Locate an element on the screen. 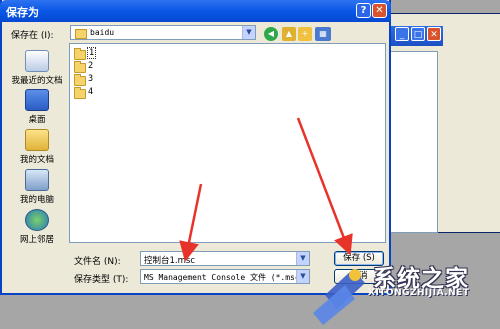 Image resolution: width=500 pixels, height=329 pixels. watermark-logo: 系统之家 XITONGZHIJIA.NET is located at coordinates (402, 292).